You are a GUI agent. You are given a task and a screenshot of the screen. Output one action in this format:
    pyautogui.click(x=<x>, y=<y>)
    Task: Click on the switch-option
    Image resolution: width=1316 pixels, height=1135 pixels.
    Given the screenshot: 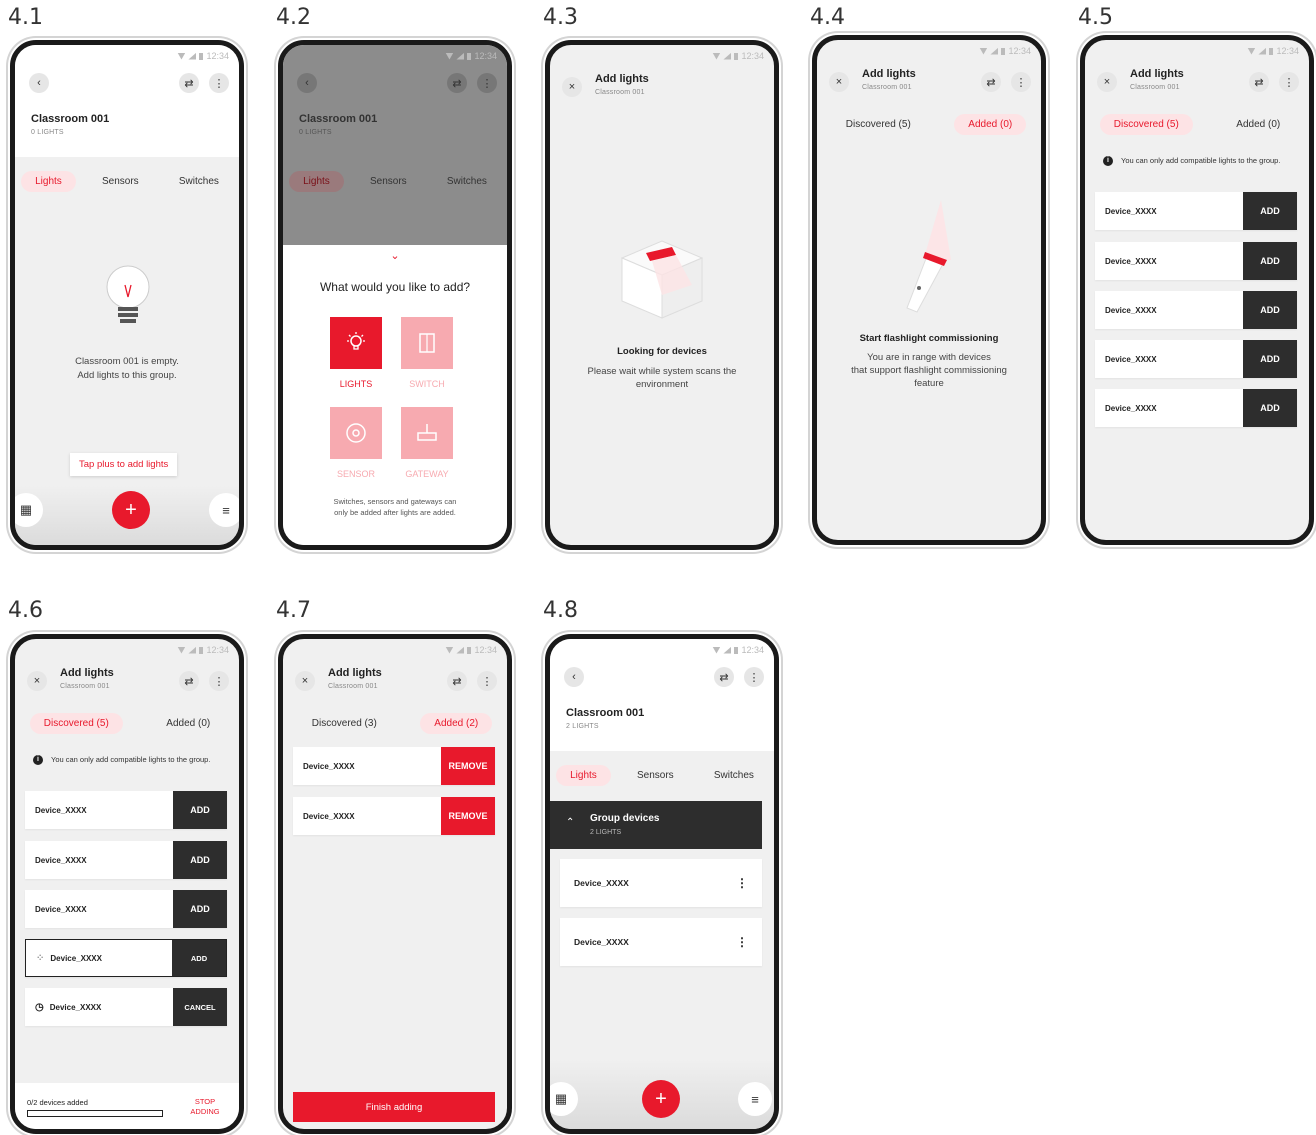 What is the action you would take?
    pyautogui.click(x=427, y=343)
    